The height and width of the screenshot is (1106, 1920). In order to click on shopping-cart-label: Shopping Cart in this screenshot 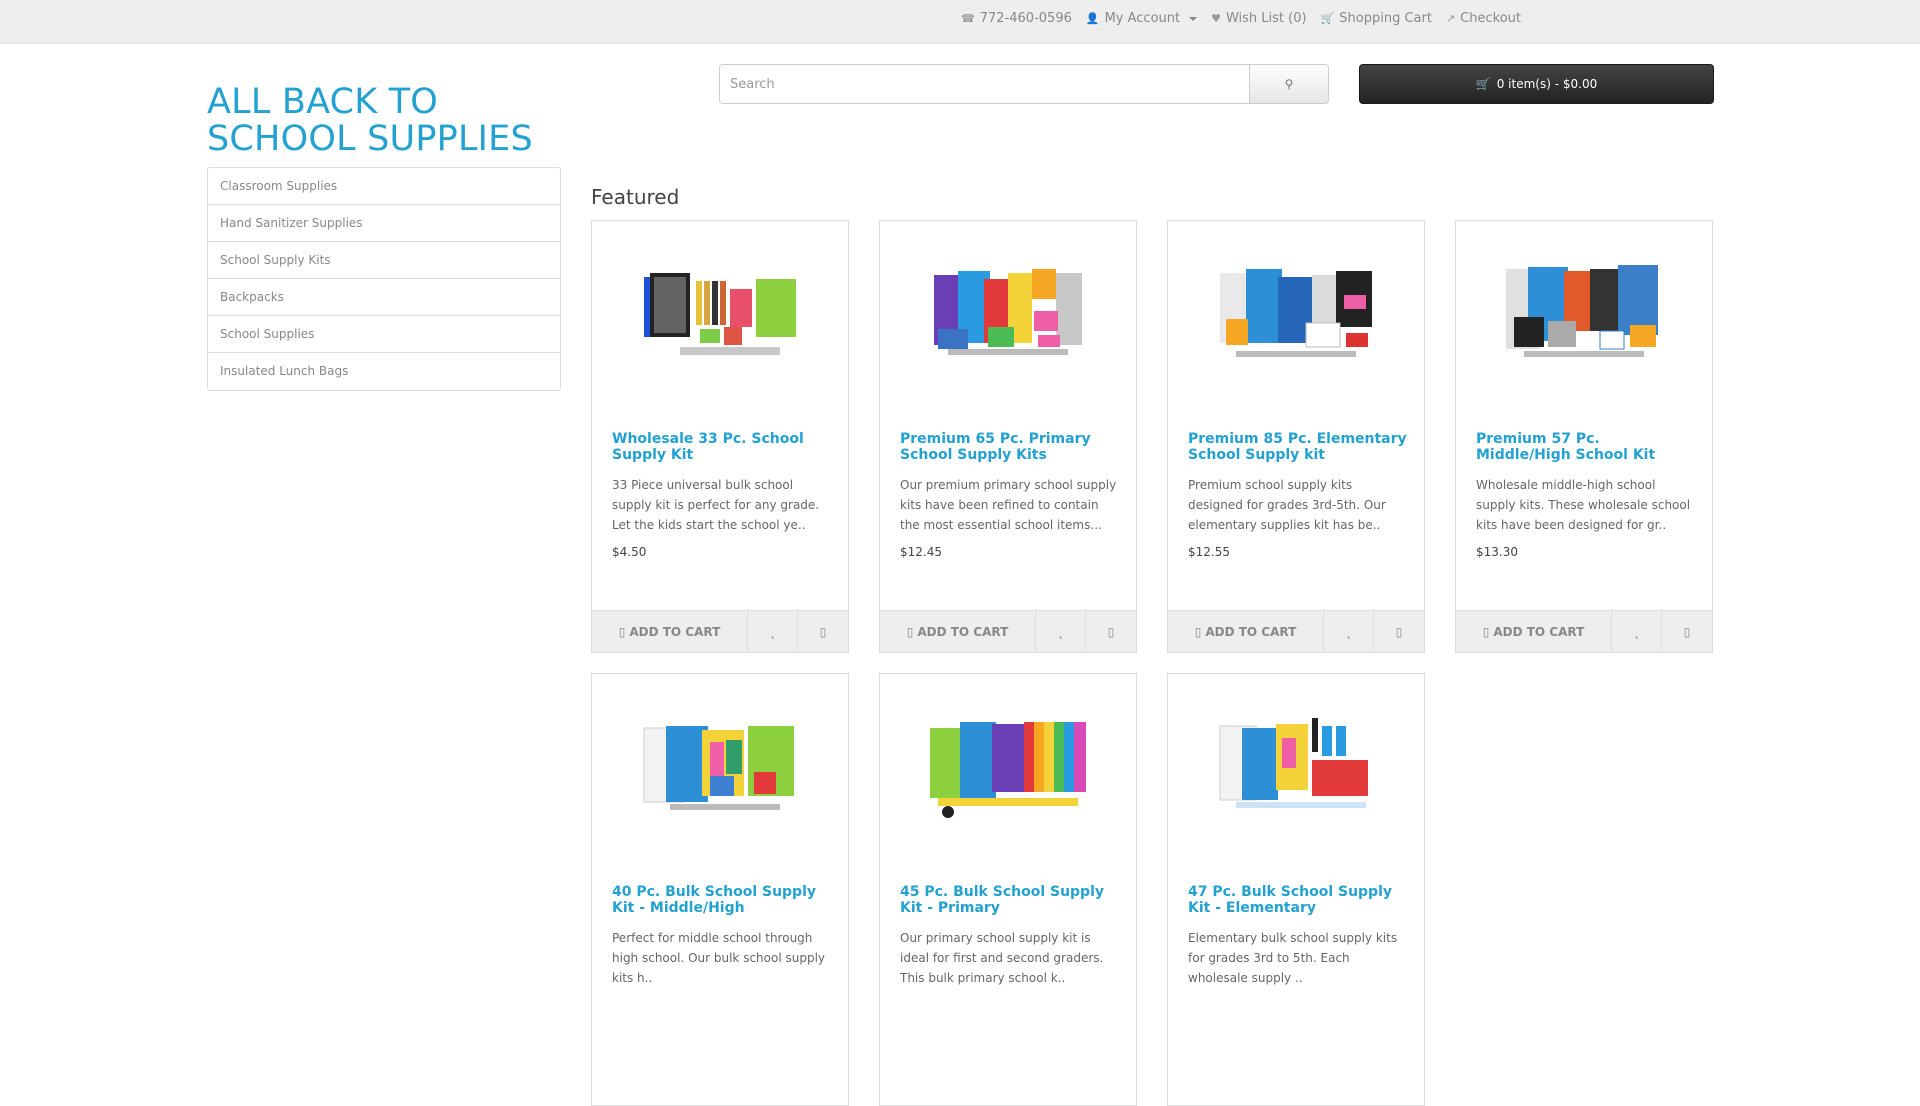, I will do `click(1385, 18)`.